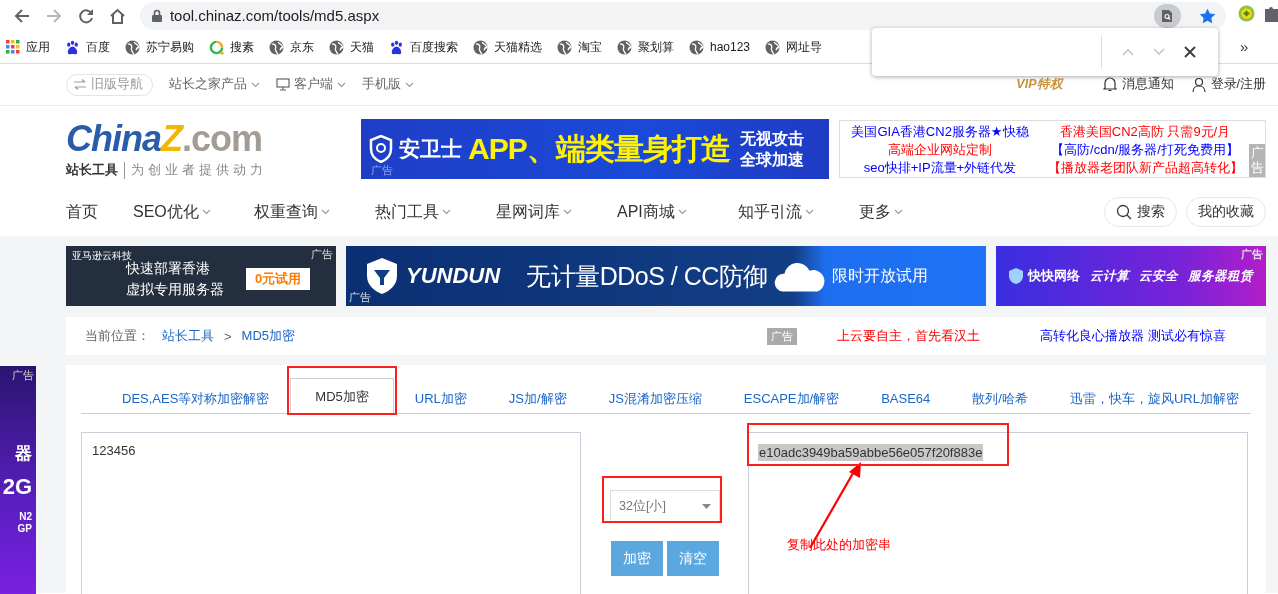  What do you see at coordinates (655, 398) in the screenshot?
I see `tab: JS混淆加密压缩` at bounding box center [655, 398].